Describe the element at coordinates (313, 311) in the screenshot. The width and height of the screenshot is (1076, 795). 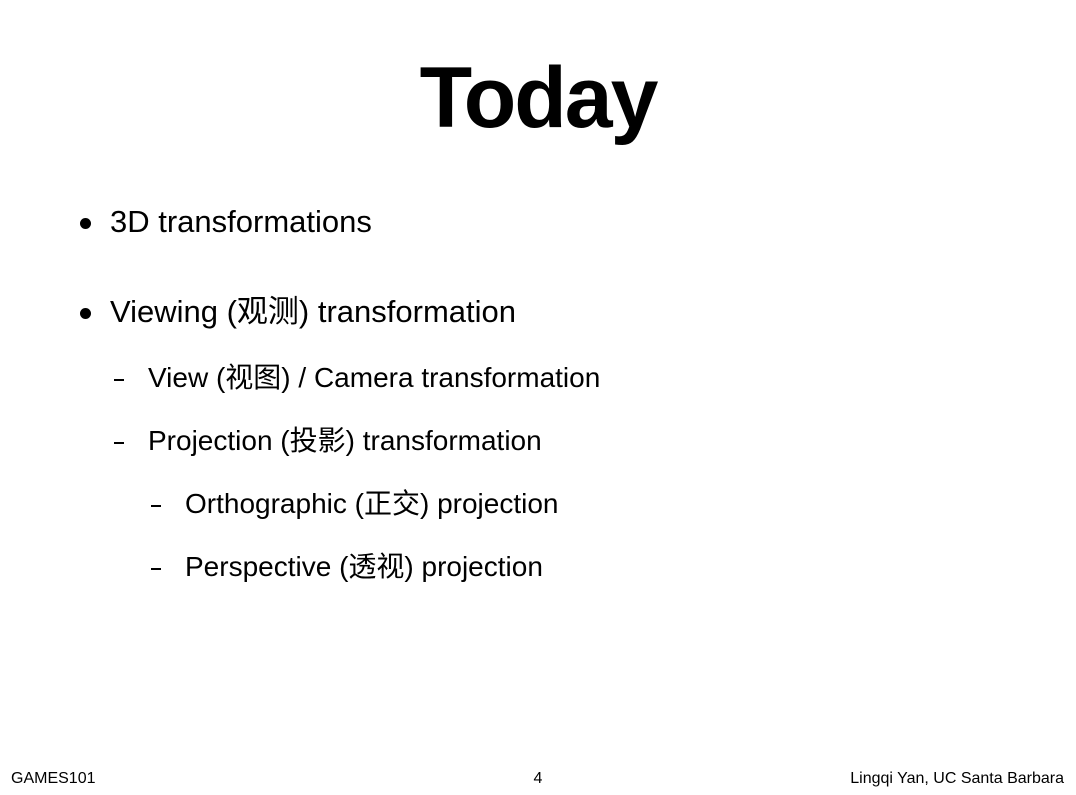
I see `bullet-text: Viewing (观测) transformation` at that location.